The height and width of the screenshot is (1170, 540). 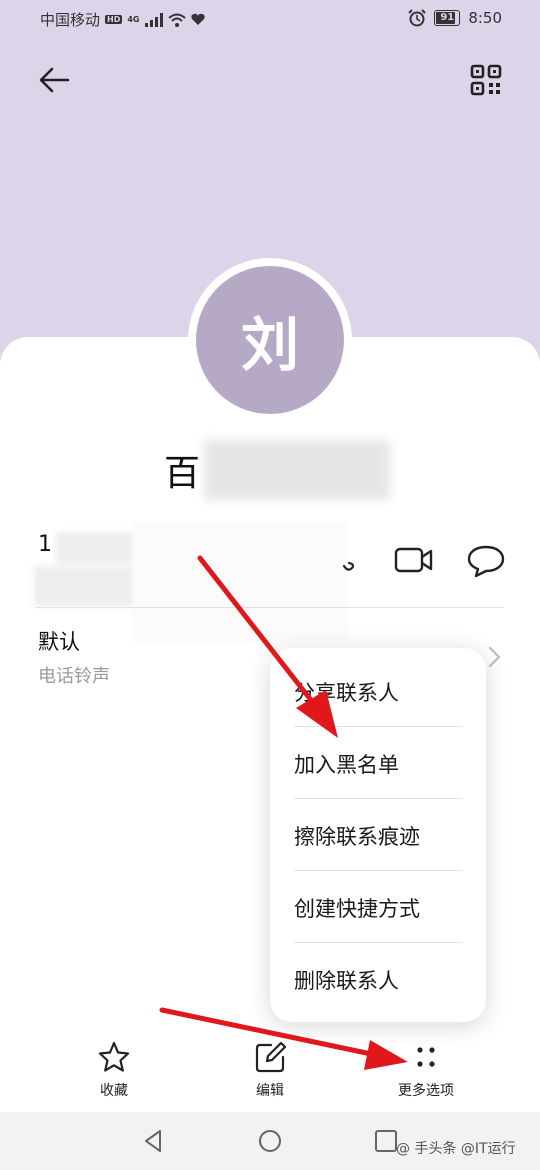 What do you see at coordinates (486, 561) in the screenshot?
I see `message-icon` at bounding box center [486, 561].